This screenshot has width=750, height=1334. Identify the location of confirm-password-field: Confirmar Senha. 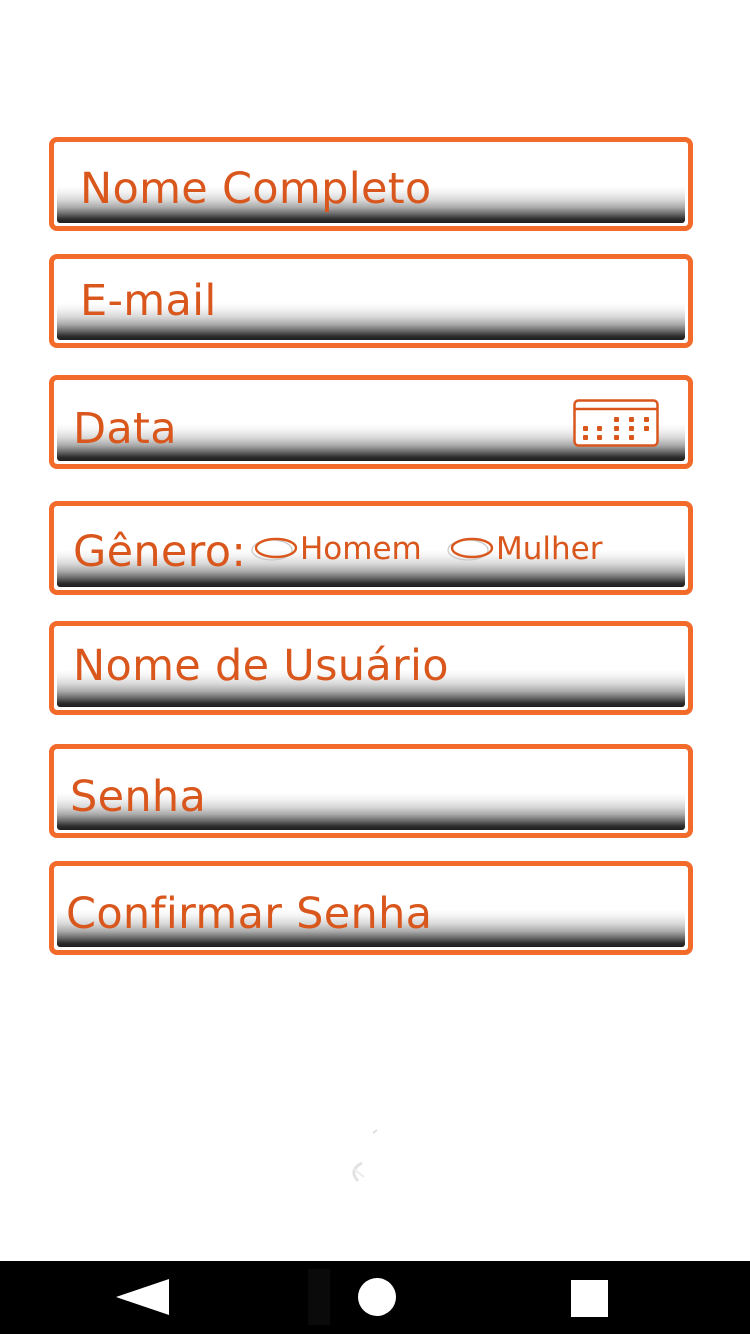
(371, 908).